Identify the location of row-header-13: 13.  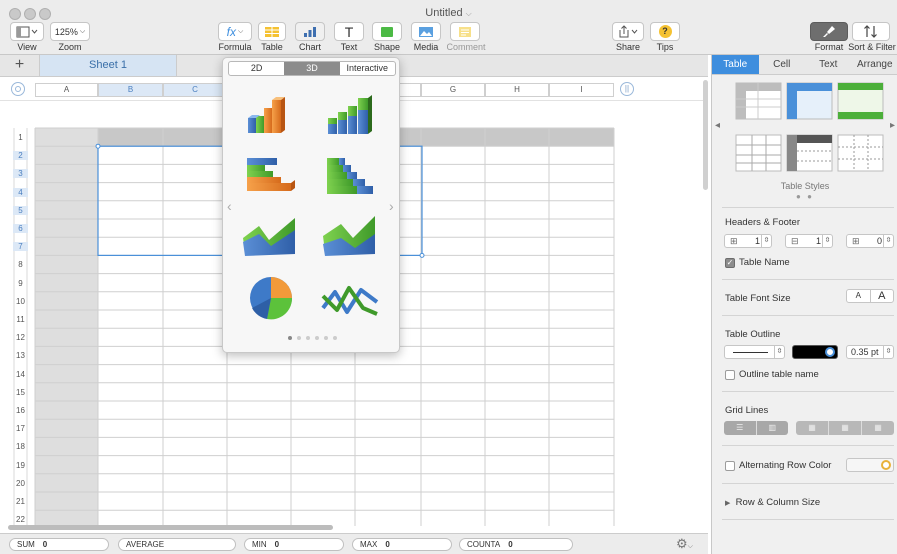
(20, 355).